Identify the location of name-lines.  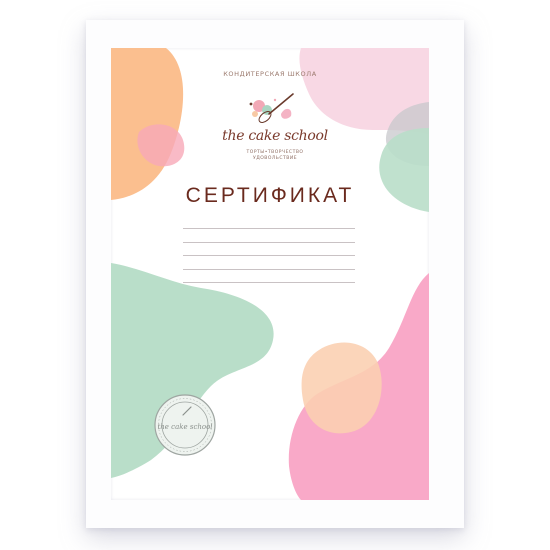
(269, 262).